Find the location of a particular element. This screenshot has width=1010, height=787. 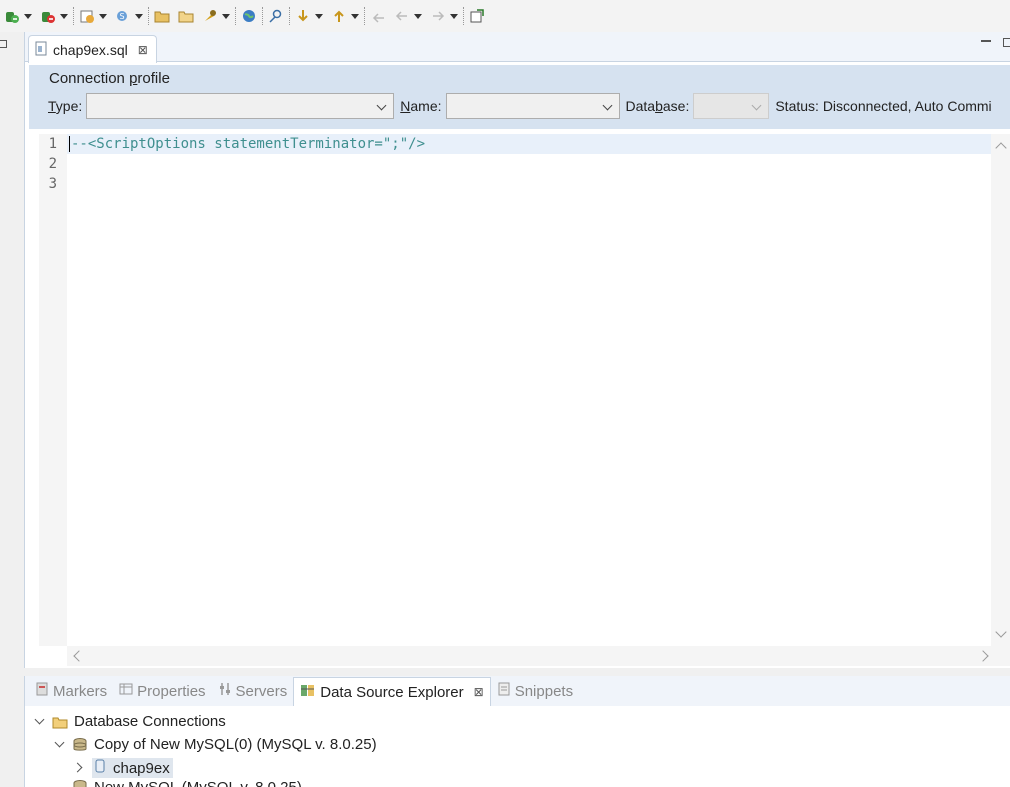

open-file-icon is located at coordinates (186, 16).